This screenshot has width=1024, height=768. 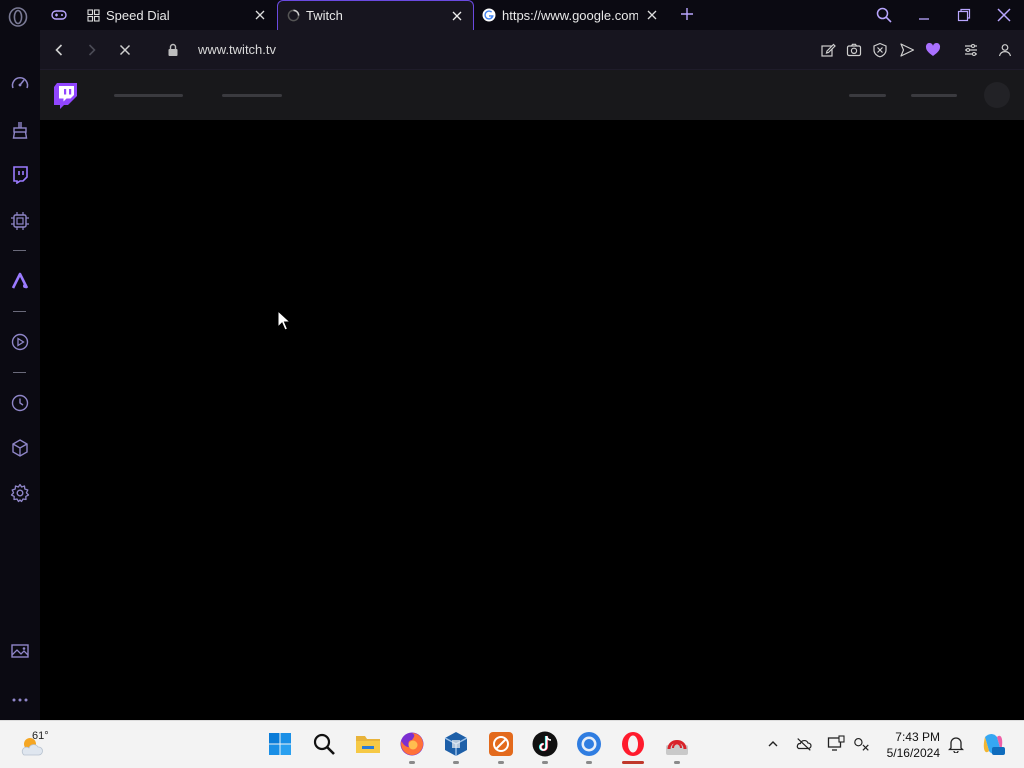 I want to click on easy-setup-sliders-icon, so click(x=971, y=50).